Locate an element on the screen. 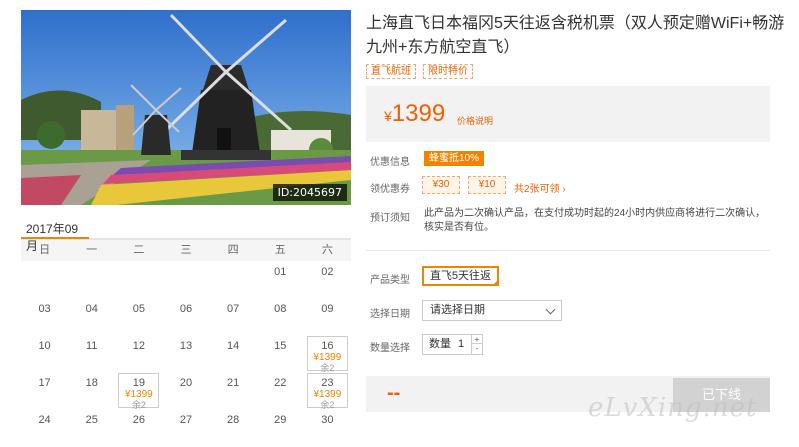 This screenshot has height=447, width=799. day-content: 20 is located at coordinates (185, 380).